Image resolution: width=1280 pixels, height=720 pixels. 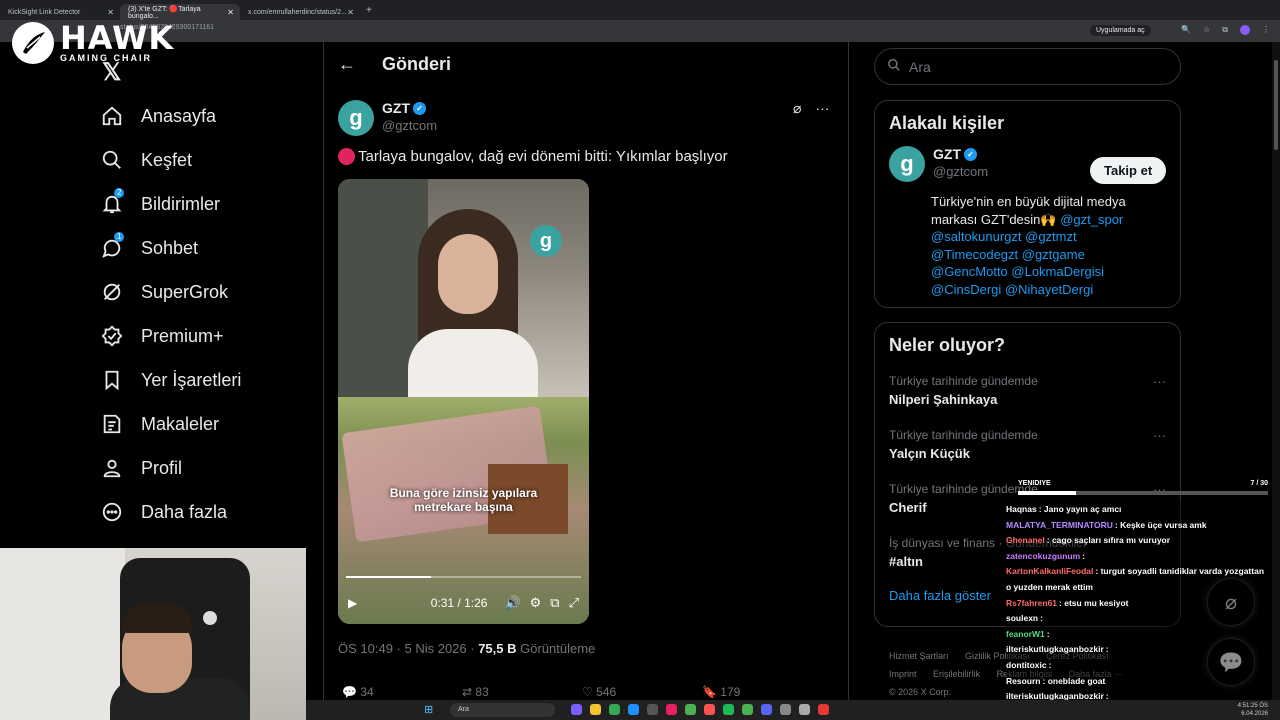 What do you see at coordinates (210, 380) in the screenshot?
I see `nav-item-bookmarks: Yer İşaretleri` at bounding box center [210, 380].